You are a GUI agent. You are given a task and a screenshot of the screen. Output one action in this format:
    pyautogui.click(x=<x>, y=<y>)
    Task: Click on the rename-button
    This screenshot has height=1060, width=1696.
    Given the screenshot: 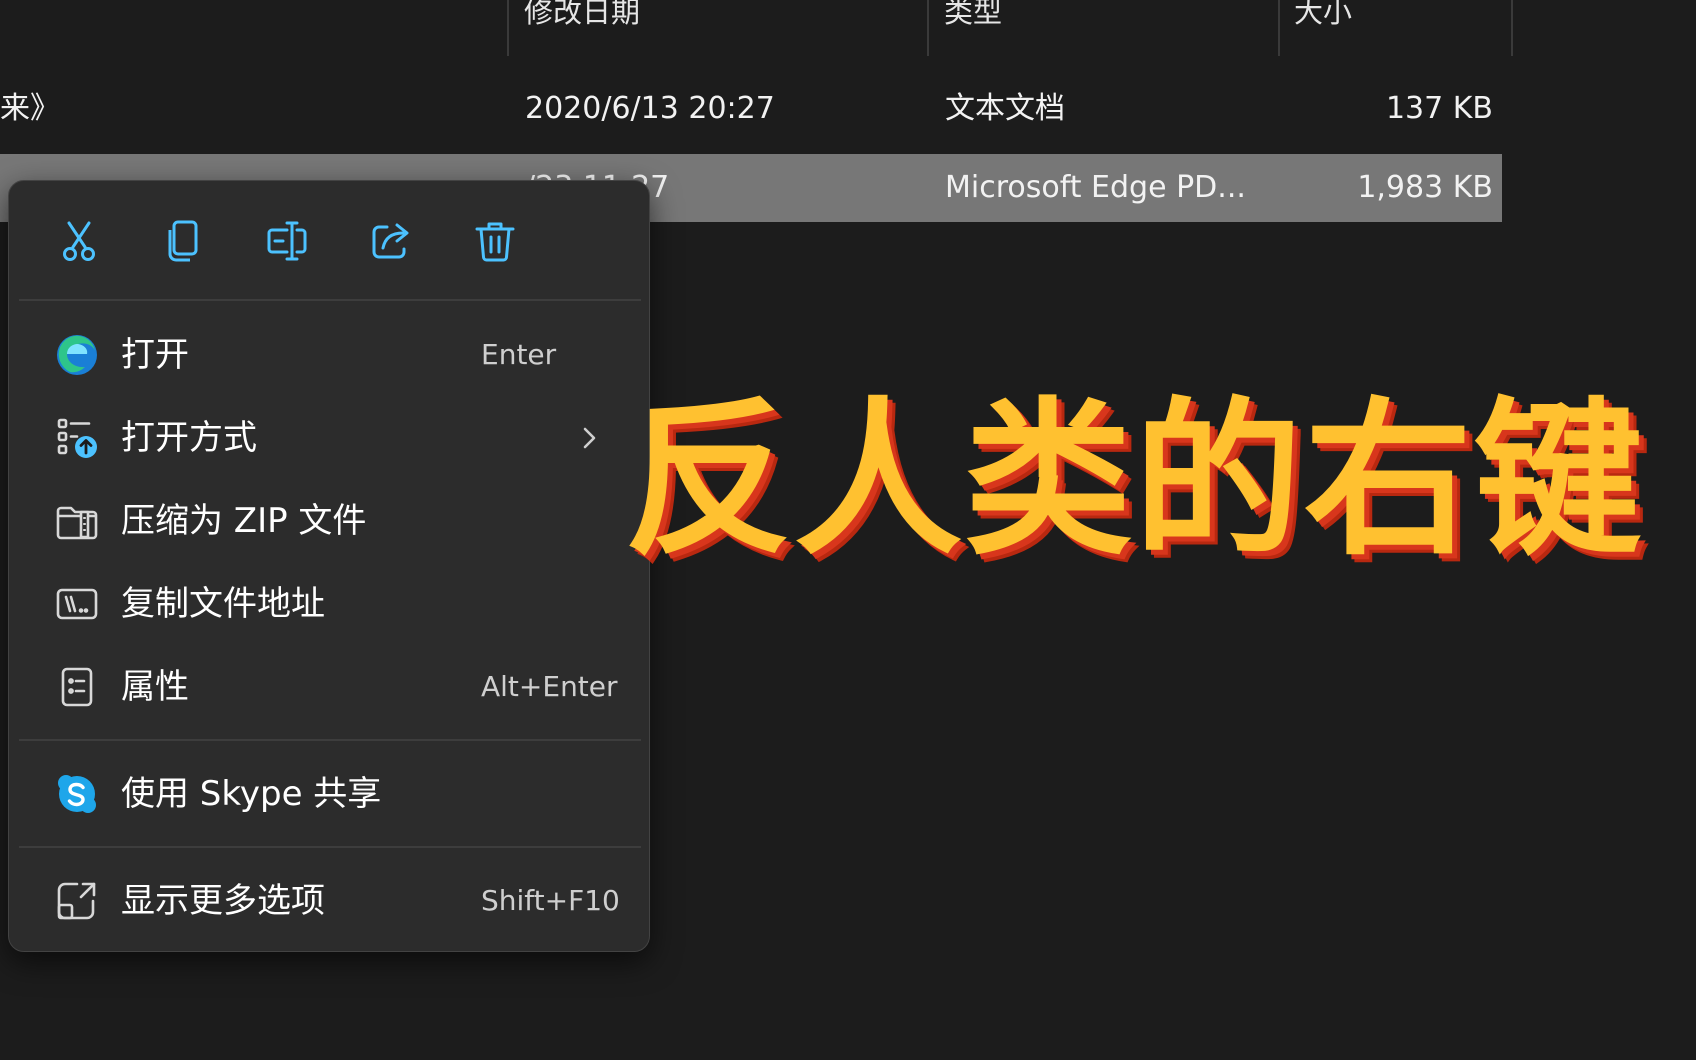 What is the action you would take?
    pyautogui.click(x=287, y=241)
    